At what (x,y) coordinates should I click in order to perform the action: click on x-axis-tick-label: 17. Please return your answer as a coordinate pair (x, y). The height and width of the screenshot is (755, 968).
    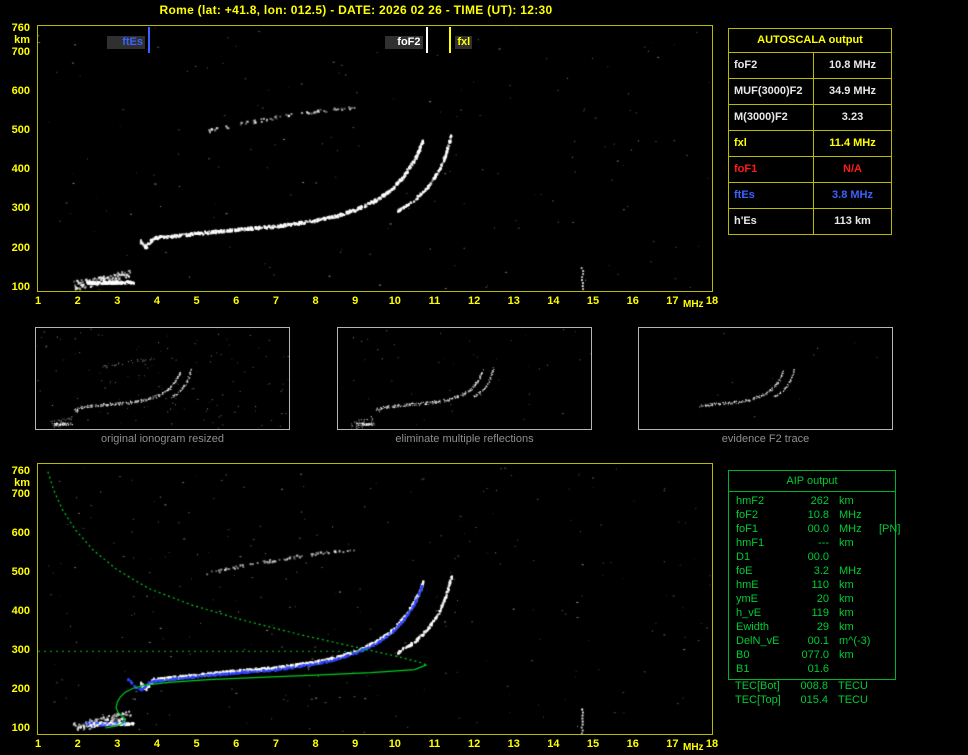
    Looking at the image, I should click on (672, 301).